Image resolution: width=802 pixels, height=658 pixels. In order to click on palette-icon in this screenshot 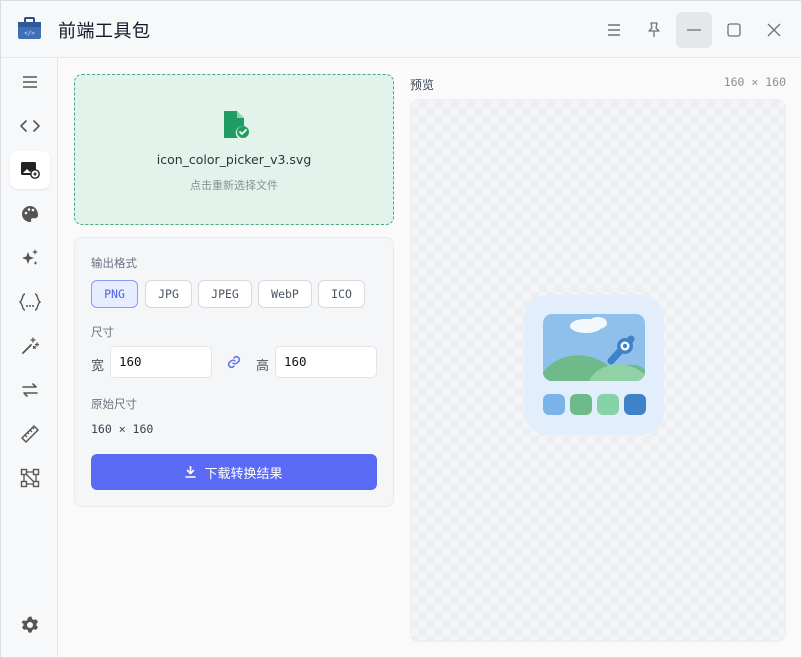, I will do `click(30, 214)`.